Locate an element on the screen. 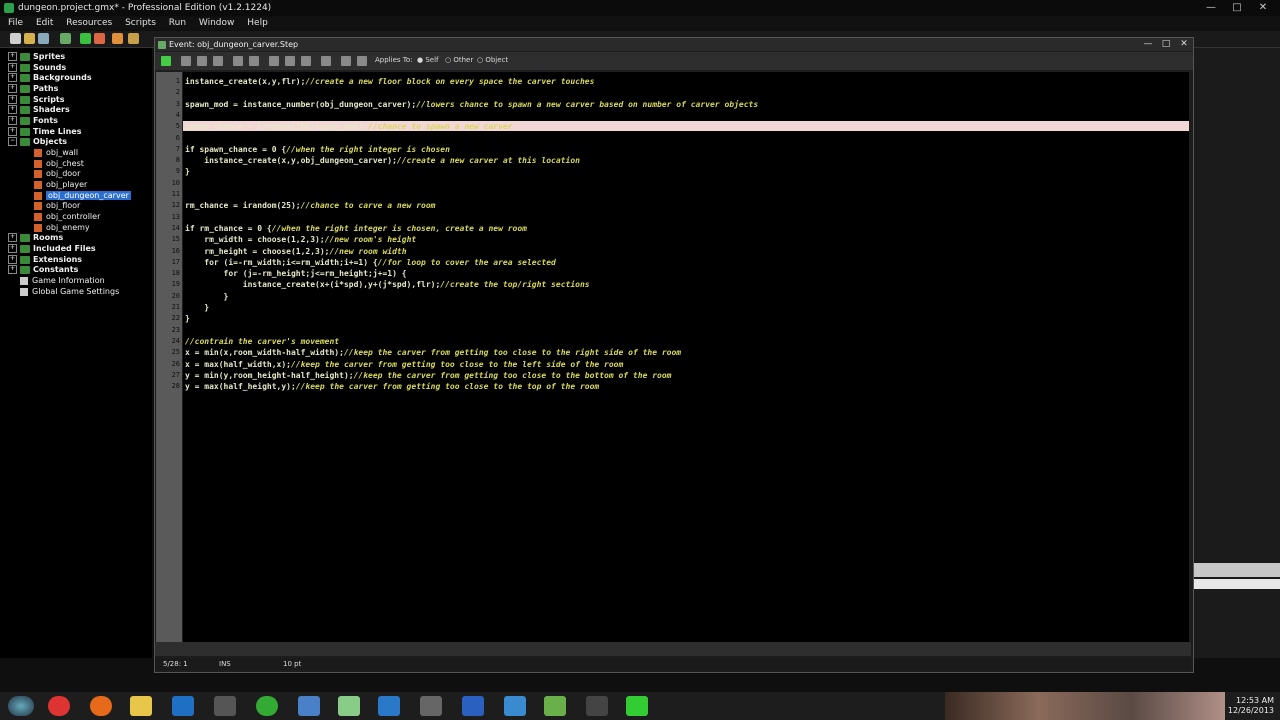 This screenshot has height=720, width=1280. goto-line-icon is located at coordinates (346, 61).